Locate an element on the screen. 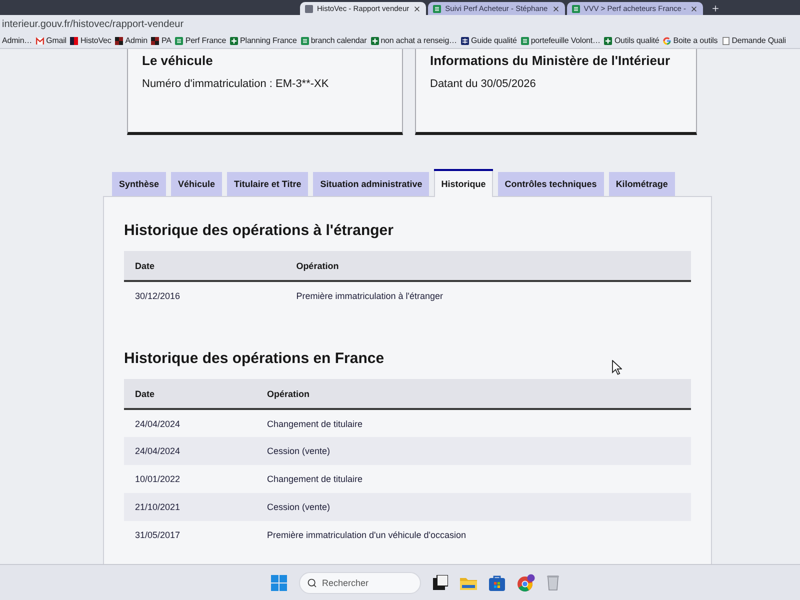  windows-logo-icon is located at coordinates (279, 582).